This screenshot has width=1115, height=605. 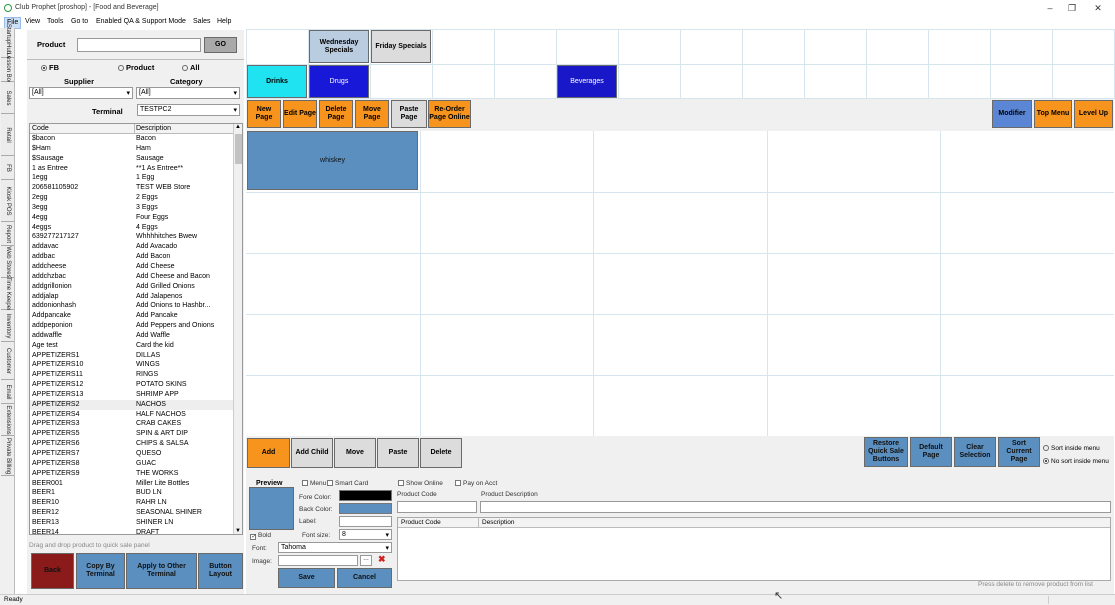 What do you see at coordinates (1076, 461) in the screenshot?
I see `radio-no-sort: No sort inside menu` at bounding box center [1076, 461].